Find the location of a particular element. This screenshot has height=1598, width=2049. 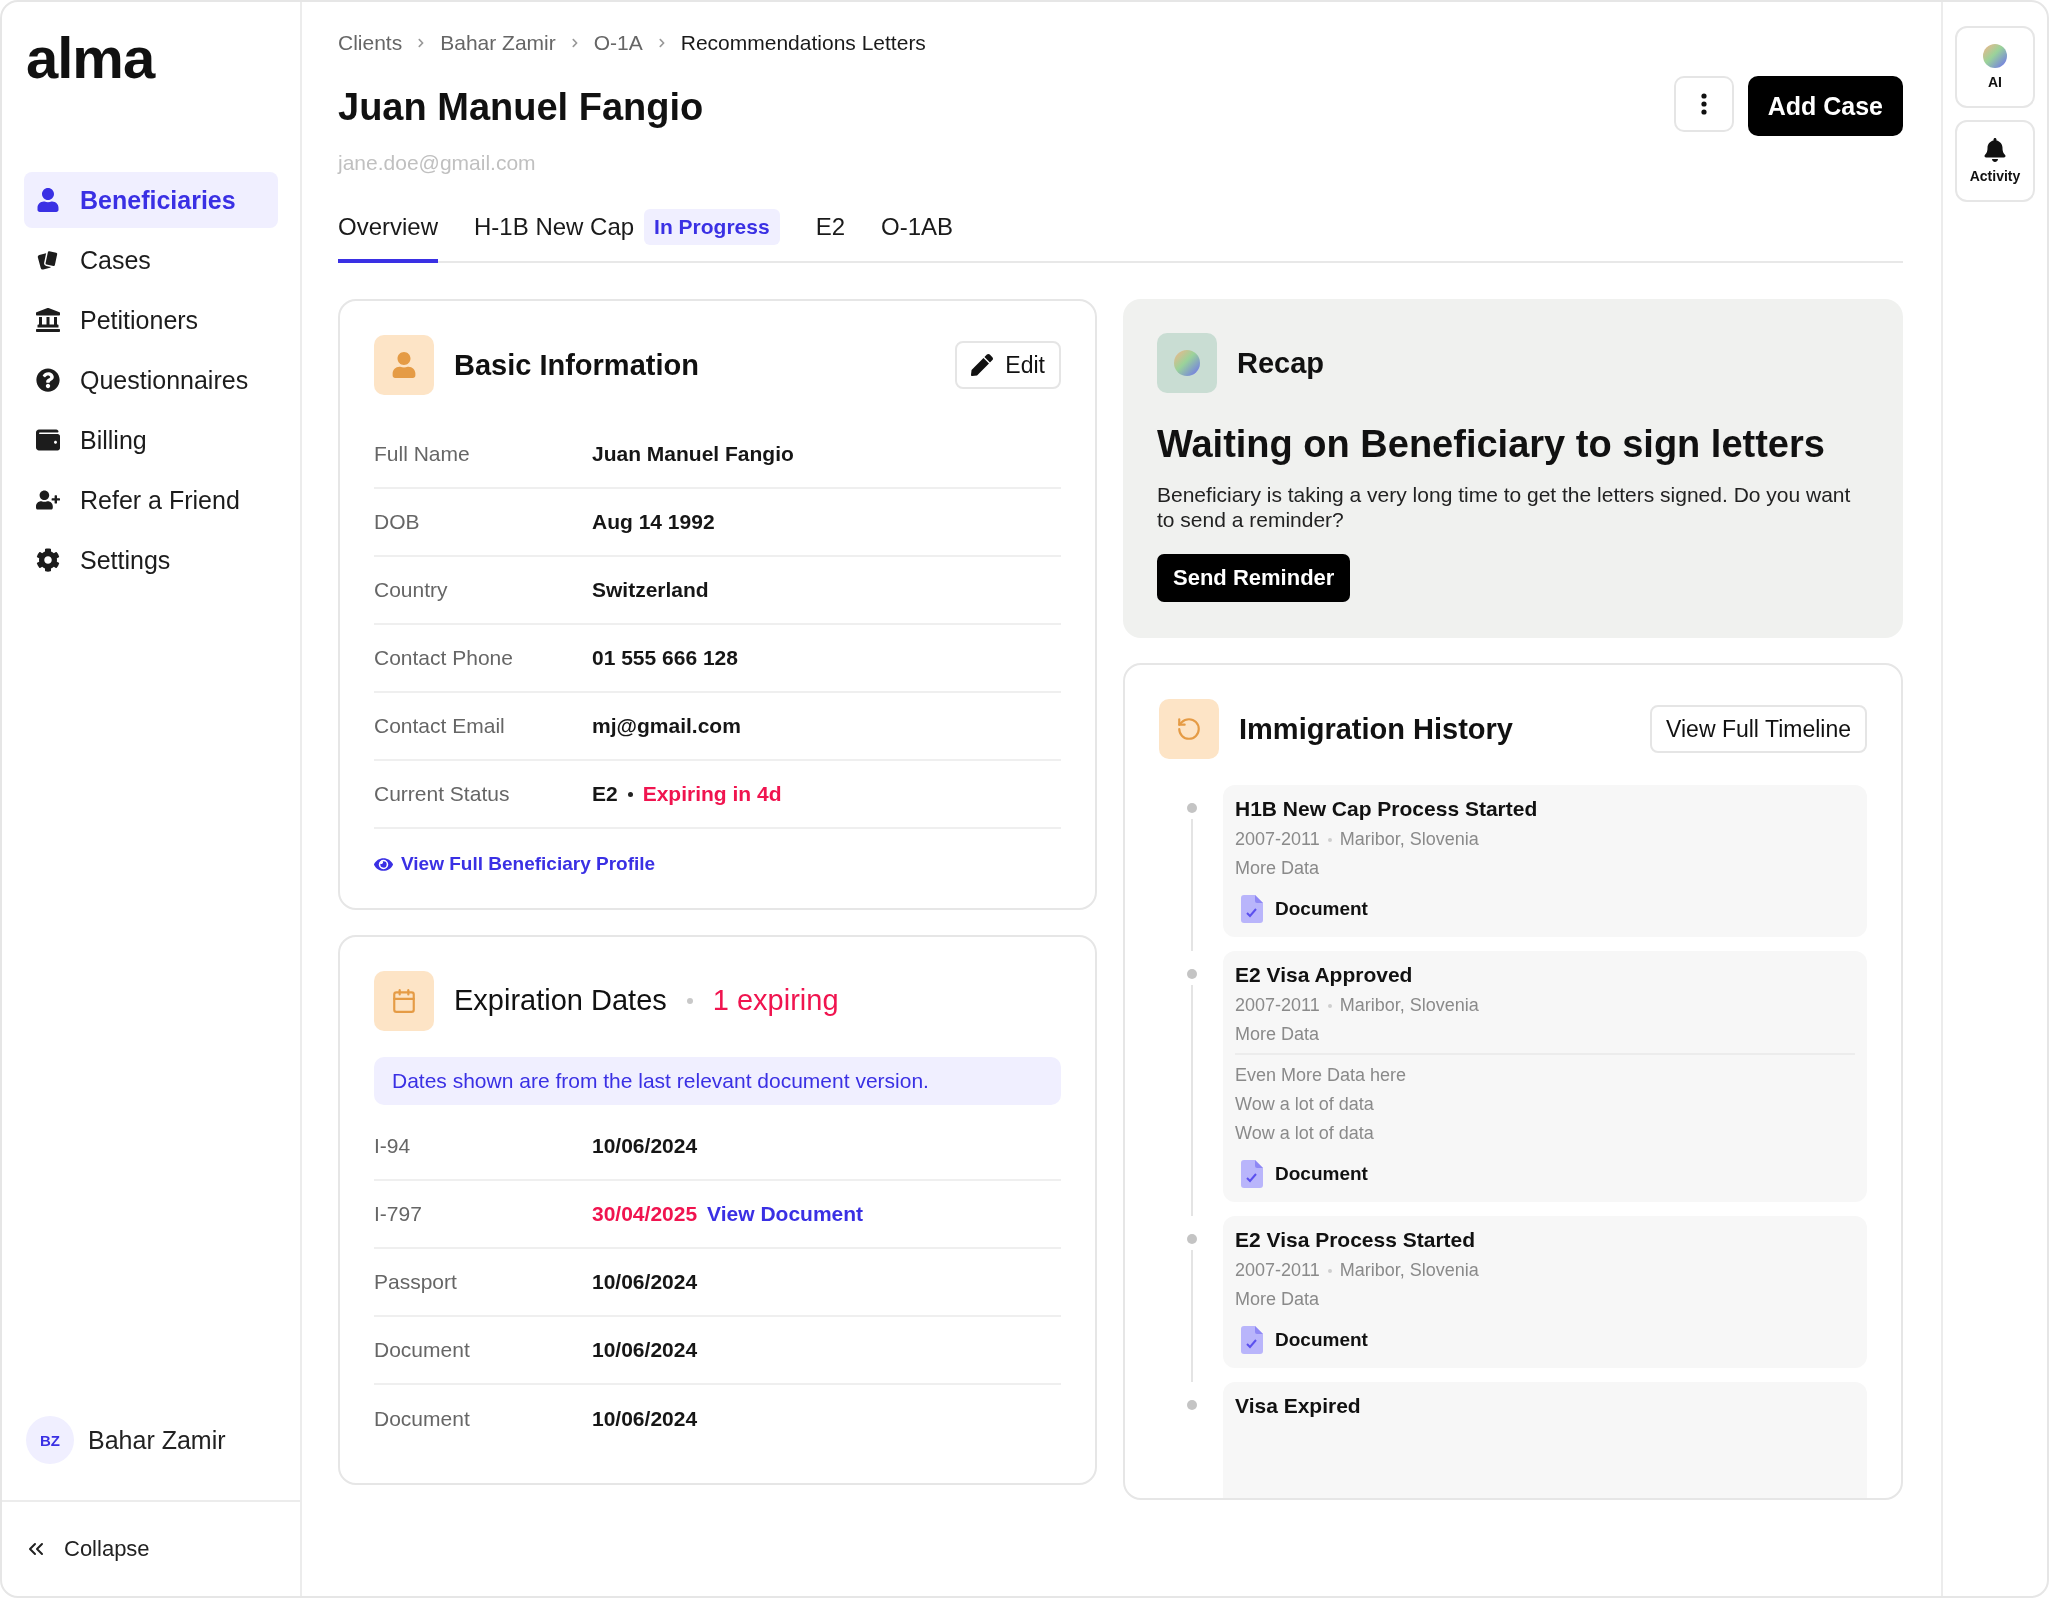

document-label: I-94 is located at coordinates (393, 1145).